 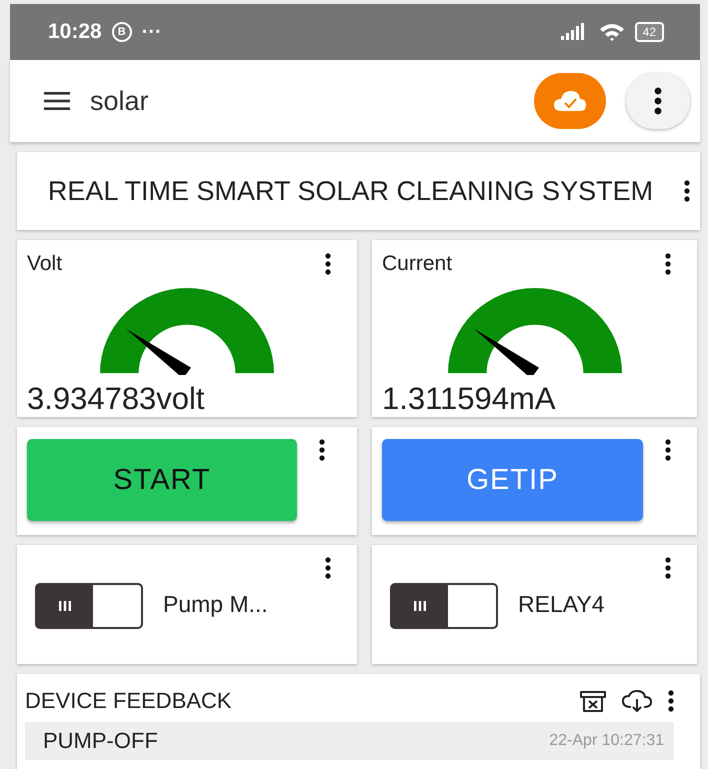 What do you see at coordinates (350, 191) in the screenshot?
I see `dashboard-title: REAL TIME SMART SOLAR CLEANING SYSTEM` at bounding box center [350, 191].